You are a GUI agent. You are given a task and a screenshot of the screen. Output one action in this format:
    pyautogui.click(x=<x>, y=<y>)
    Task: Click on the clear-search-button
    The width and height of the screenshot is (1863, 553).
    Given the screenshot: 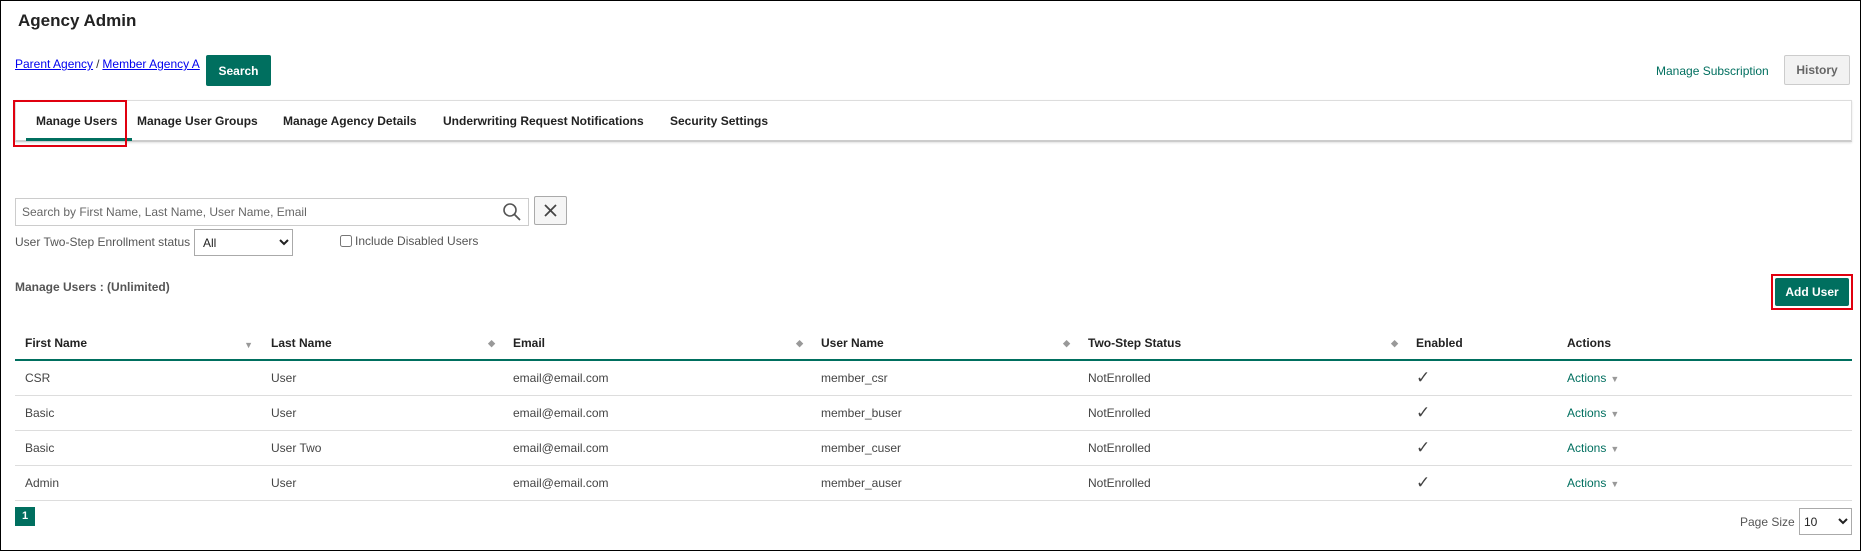 What is the action you would take?
    pyautogui.click(x=550, y=210)
    